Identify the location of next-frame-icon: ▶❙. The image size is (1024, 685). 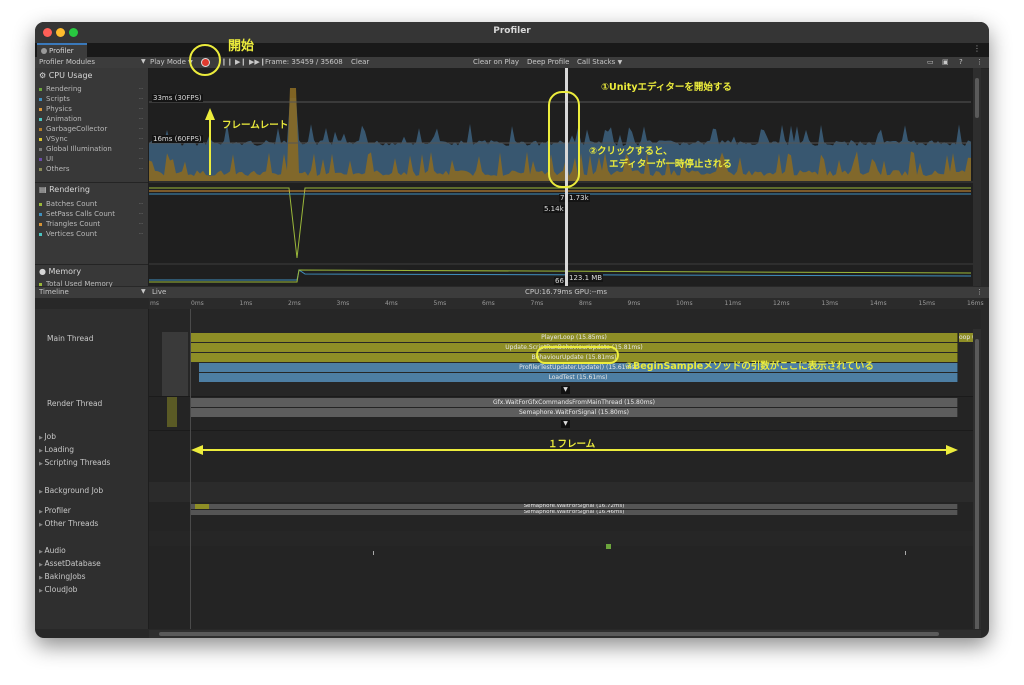
(240, 62).